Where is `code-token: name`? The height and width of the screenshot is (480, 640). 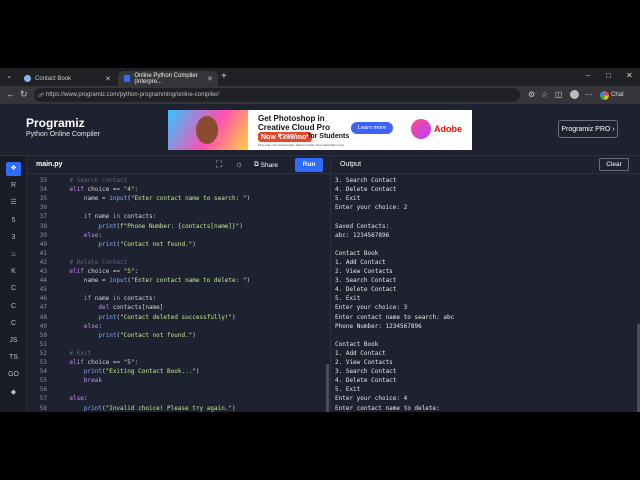
code-token: name is located at coordinates (102, 299).